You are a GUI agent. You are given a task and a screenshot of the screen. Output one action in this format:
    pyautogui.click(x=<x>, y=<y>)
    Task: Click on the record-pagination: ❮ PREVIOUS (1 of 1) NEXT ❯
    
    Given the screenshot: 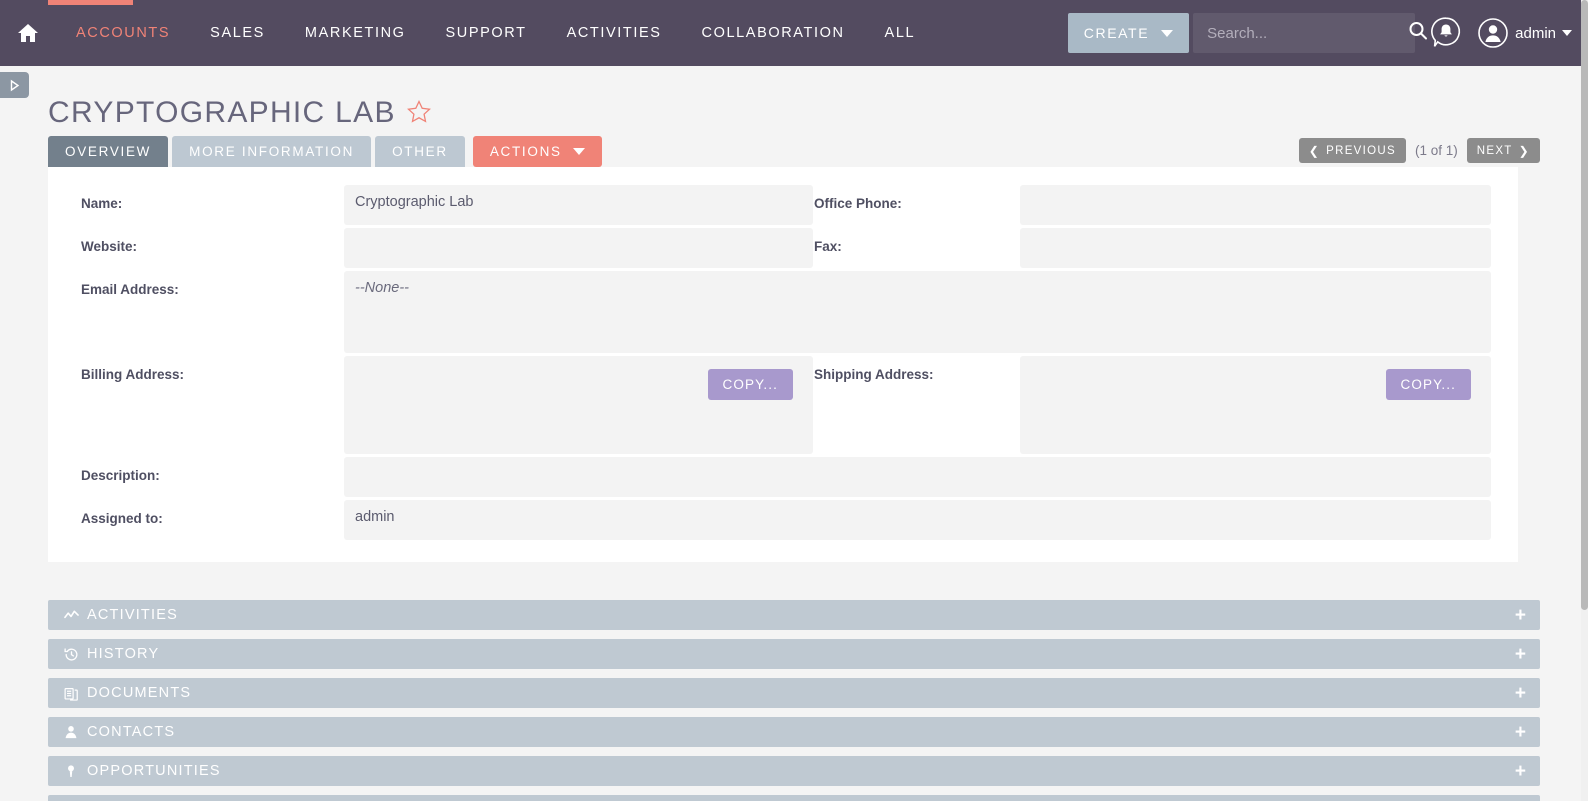 What is the action you would take?
    pyautogui.click(x=1419, y=150)
    